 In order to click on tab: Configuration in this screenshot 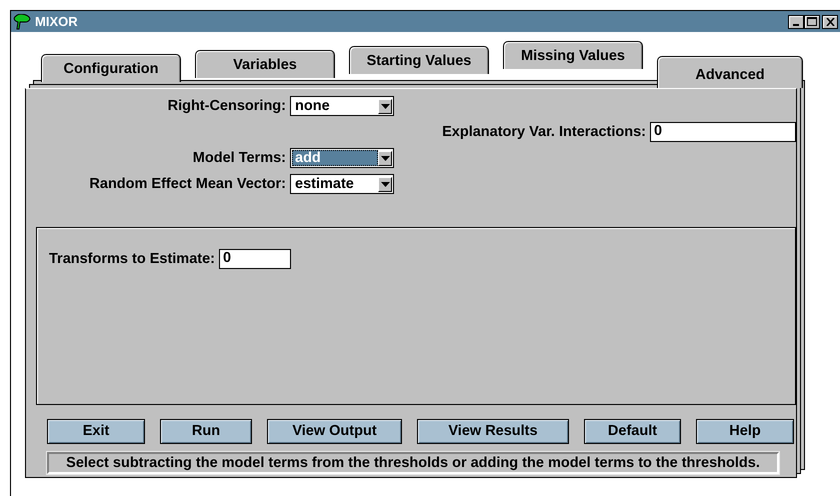, I will do `click(111, 68)`.